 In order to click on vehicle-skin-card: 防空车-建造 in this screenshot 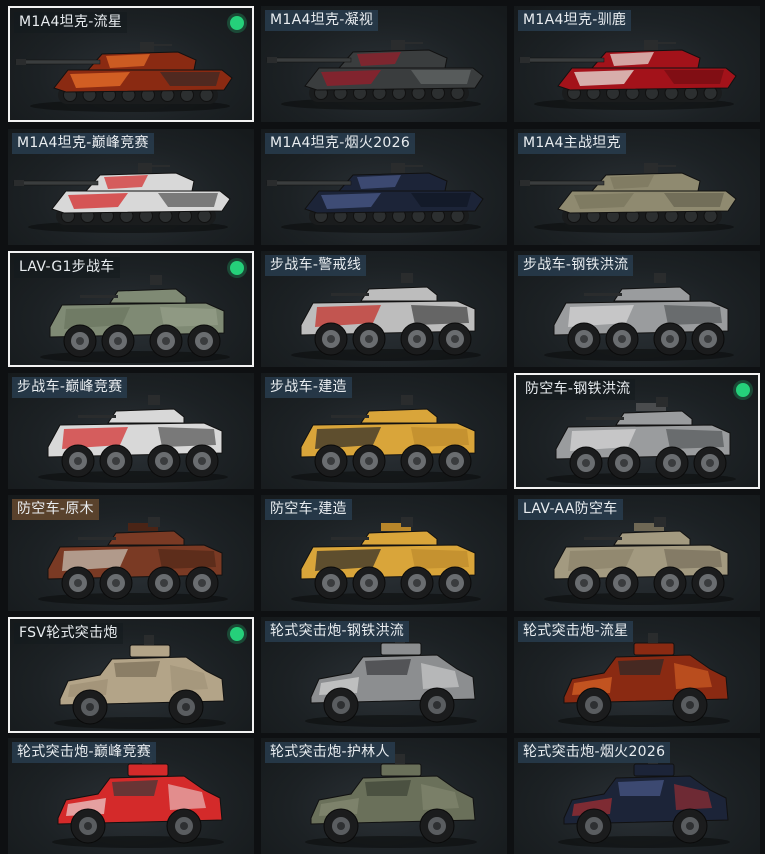, I will do `click(384, 553)`.